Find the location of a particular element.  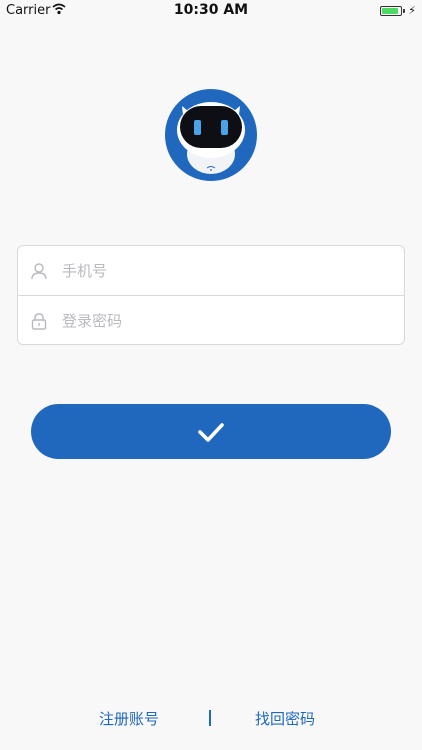

register-link: 注册账号 is located at coordinates (129, 718).